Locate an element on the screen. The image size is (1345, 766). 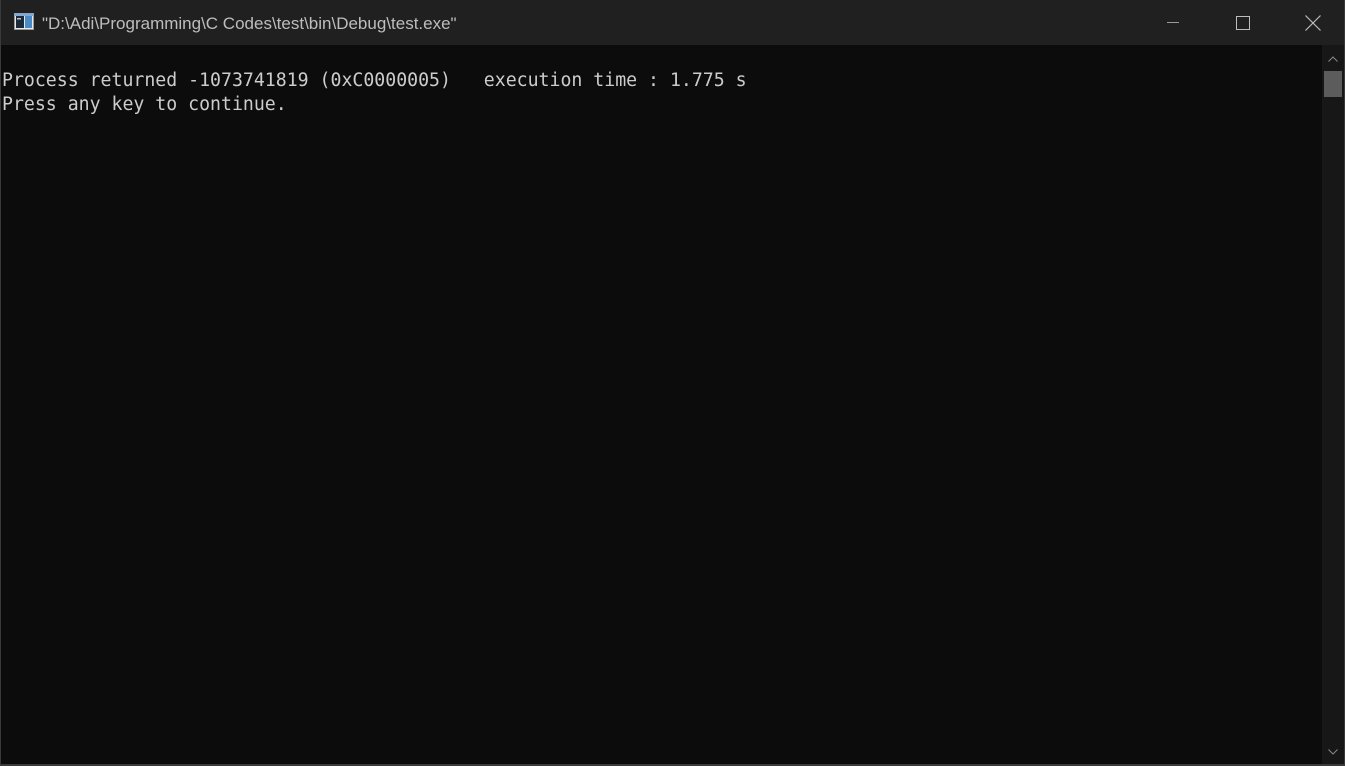
minimize-icon is located at coordinates (1173, 22).